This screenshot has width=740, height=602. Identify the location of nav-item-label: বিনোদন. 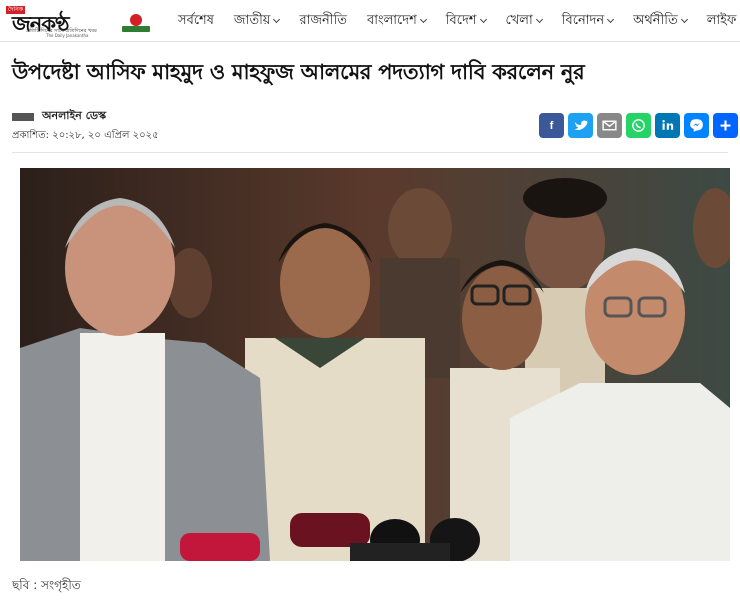
(583, 20).